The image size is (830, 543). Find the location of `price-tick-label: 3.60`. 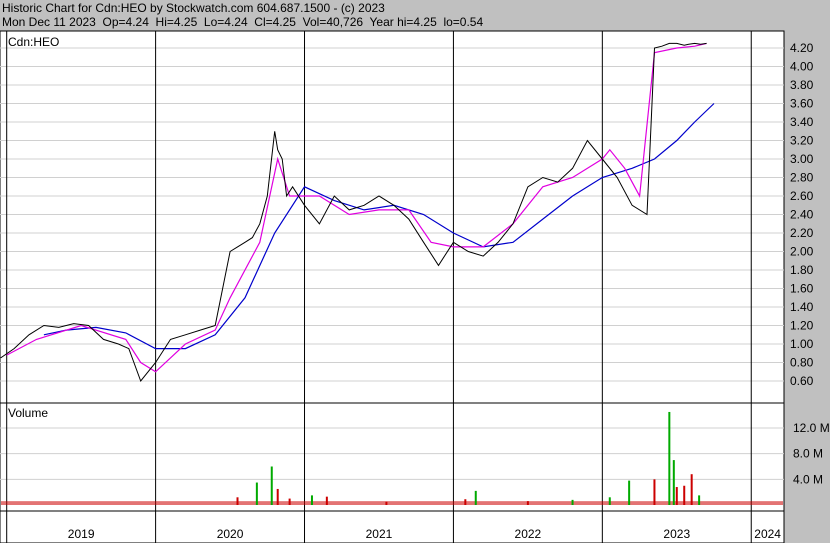

price-tick-label: 3.60 is located at coordinates (802, 104).